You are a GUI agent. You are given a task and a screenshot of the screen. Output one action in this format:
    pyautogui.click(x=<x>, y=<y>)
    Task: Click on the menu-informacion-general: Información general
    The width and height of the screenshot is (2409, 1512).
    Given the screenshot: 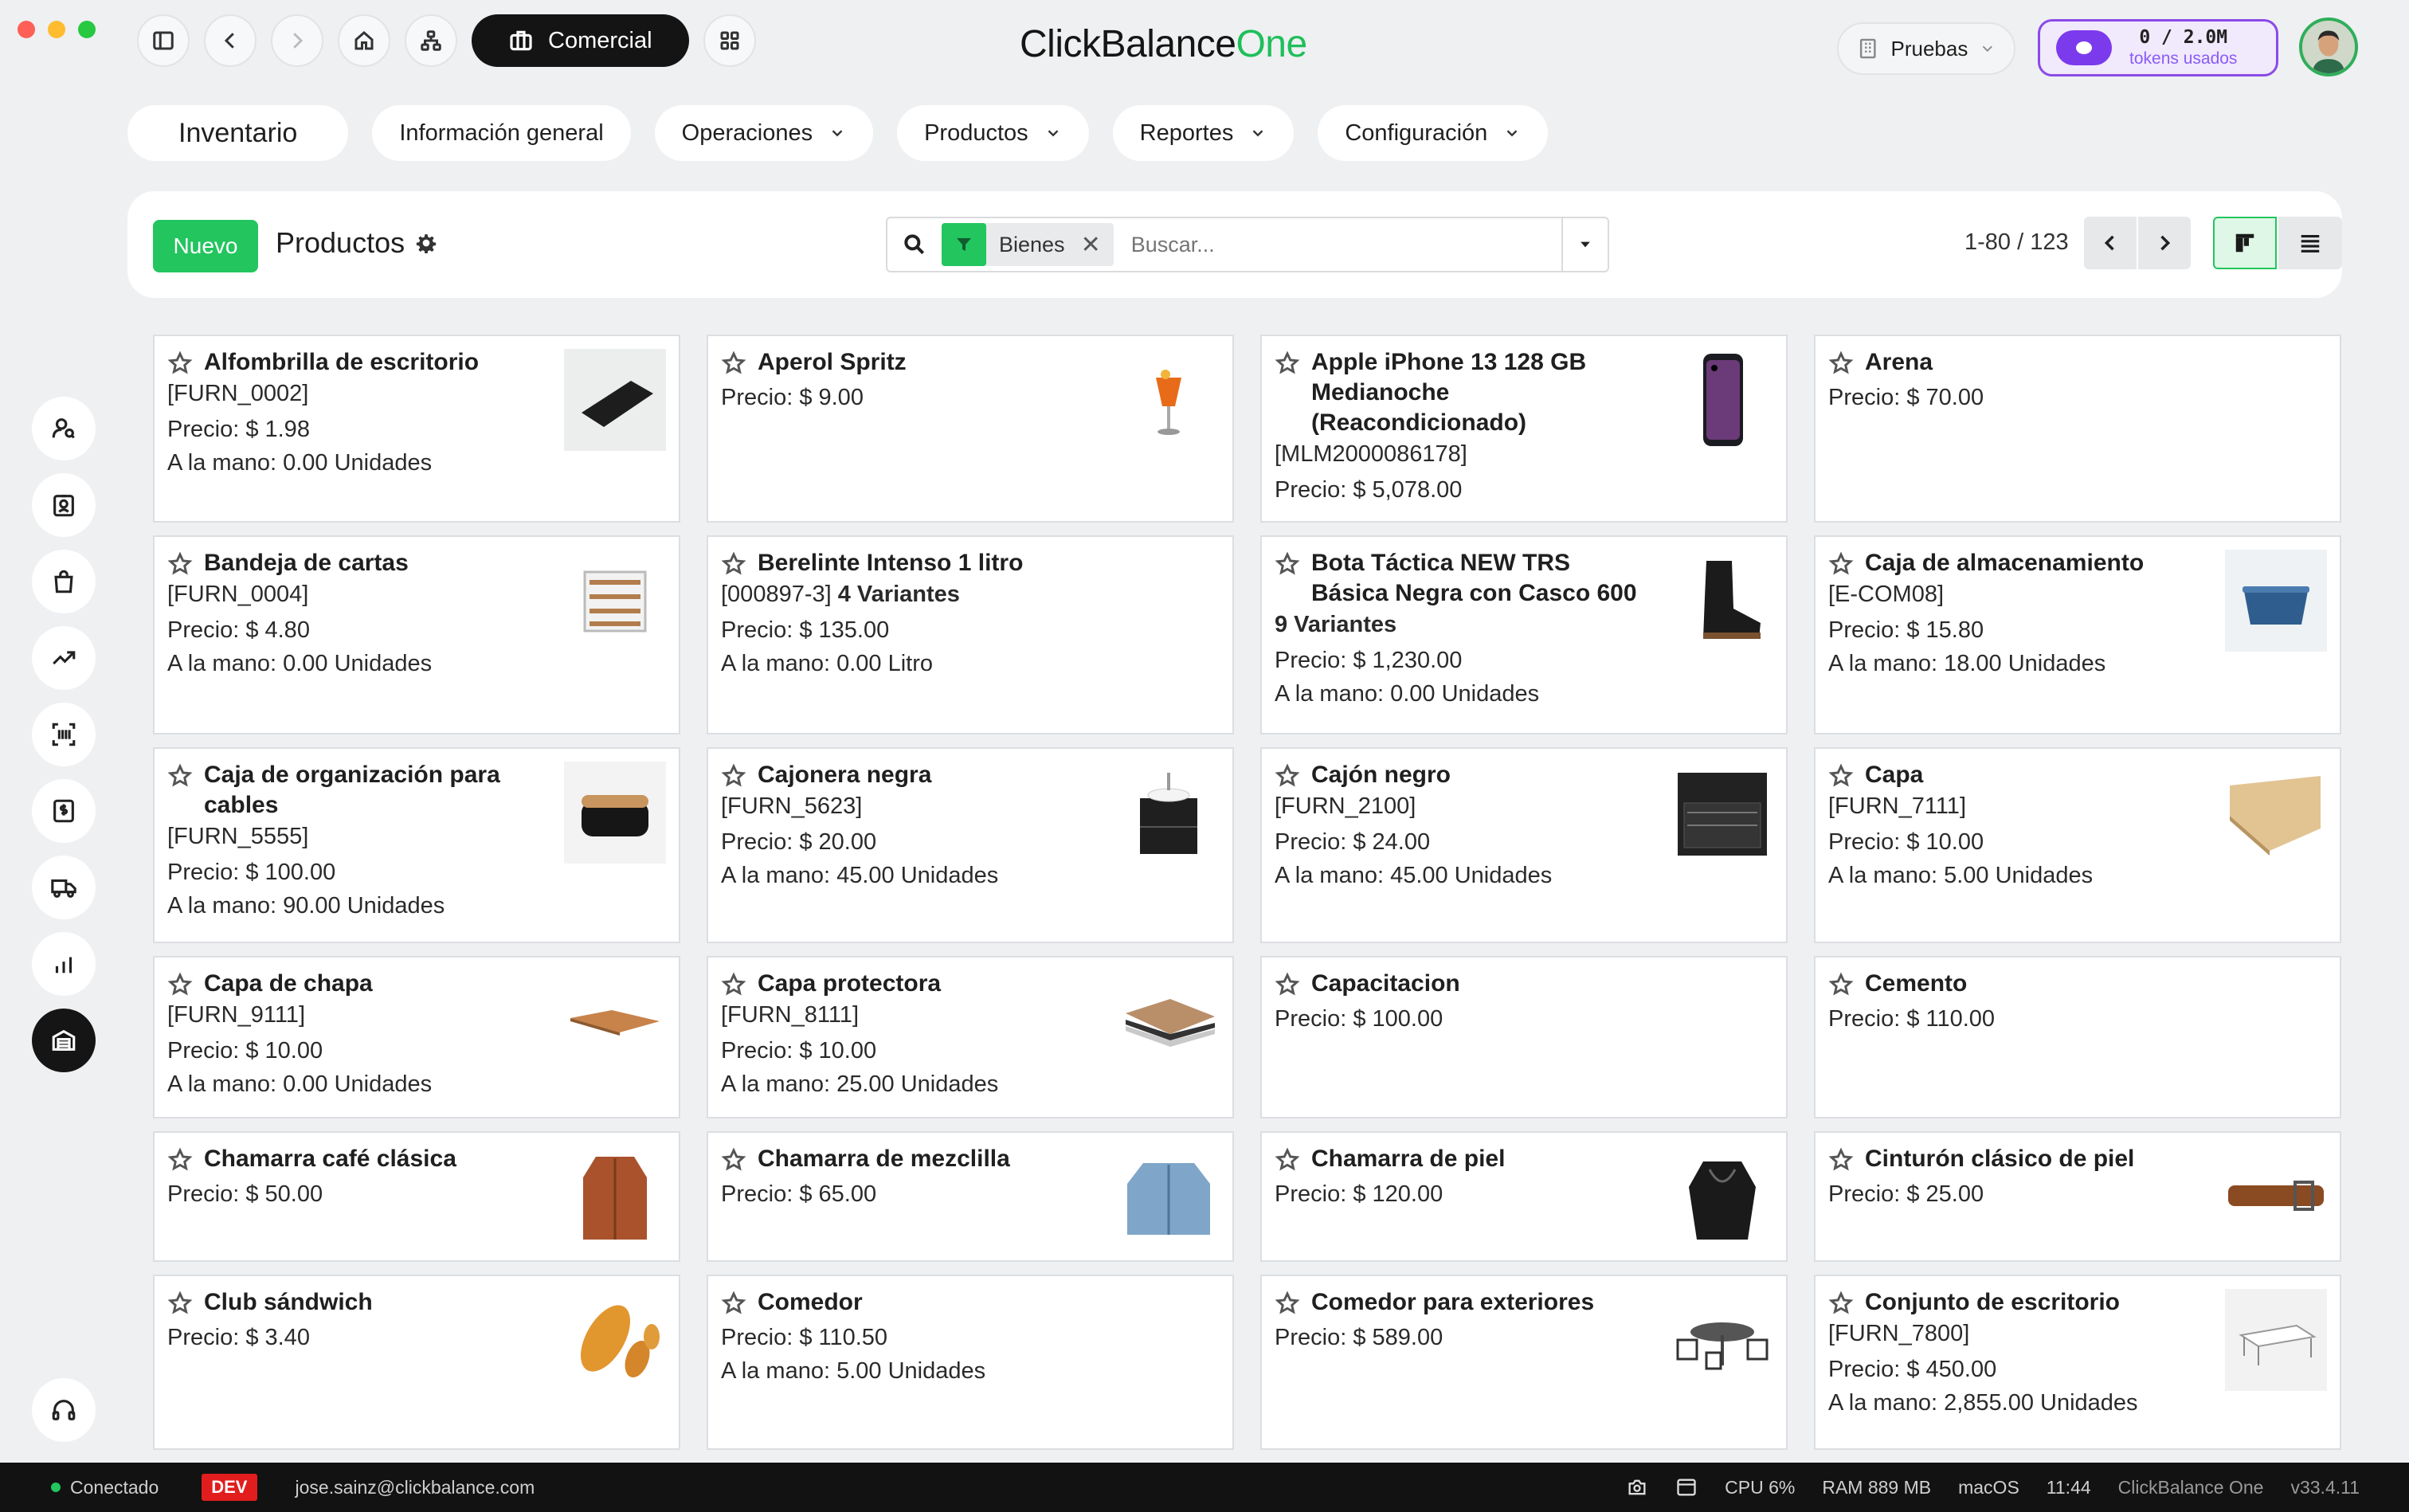 What is the action you would take?
    pyautogui.click(x=501, y=133)
    